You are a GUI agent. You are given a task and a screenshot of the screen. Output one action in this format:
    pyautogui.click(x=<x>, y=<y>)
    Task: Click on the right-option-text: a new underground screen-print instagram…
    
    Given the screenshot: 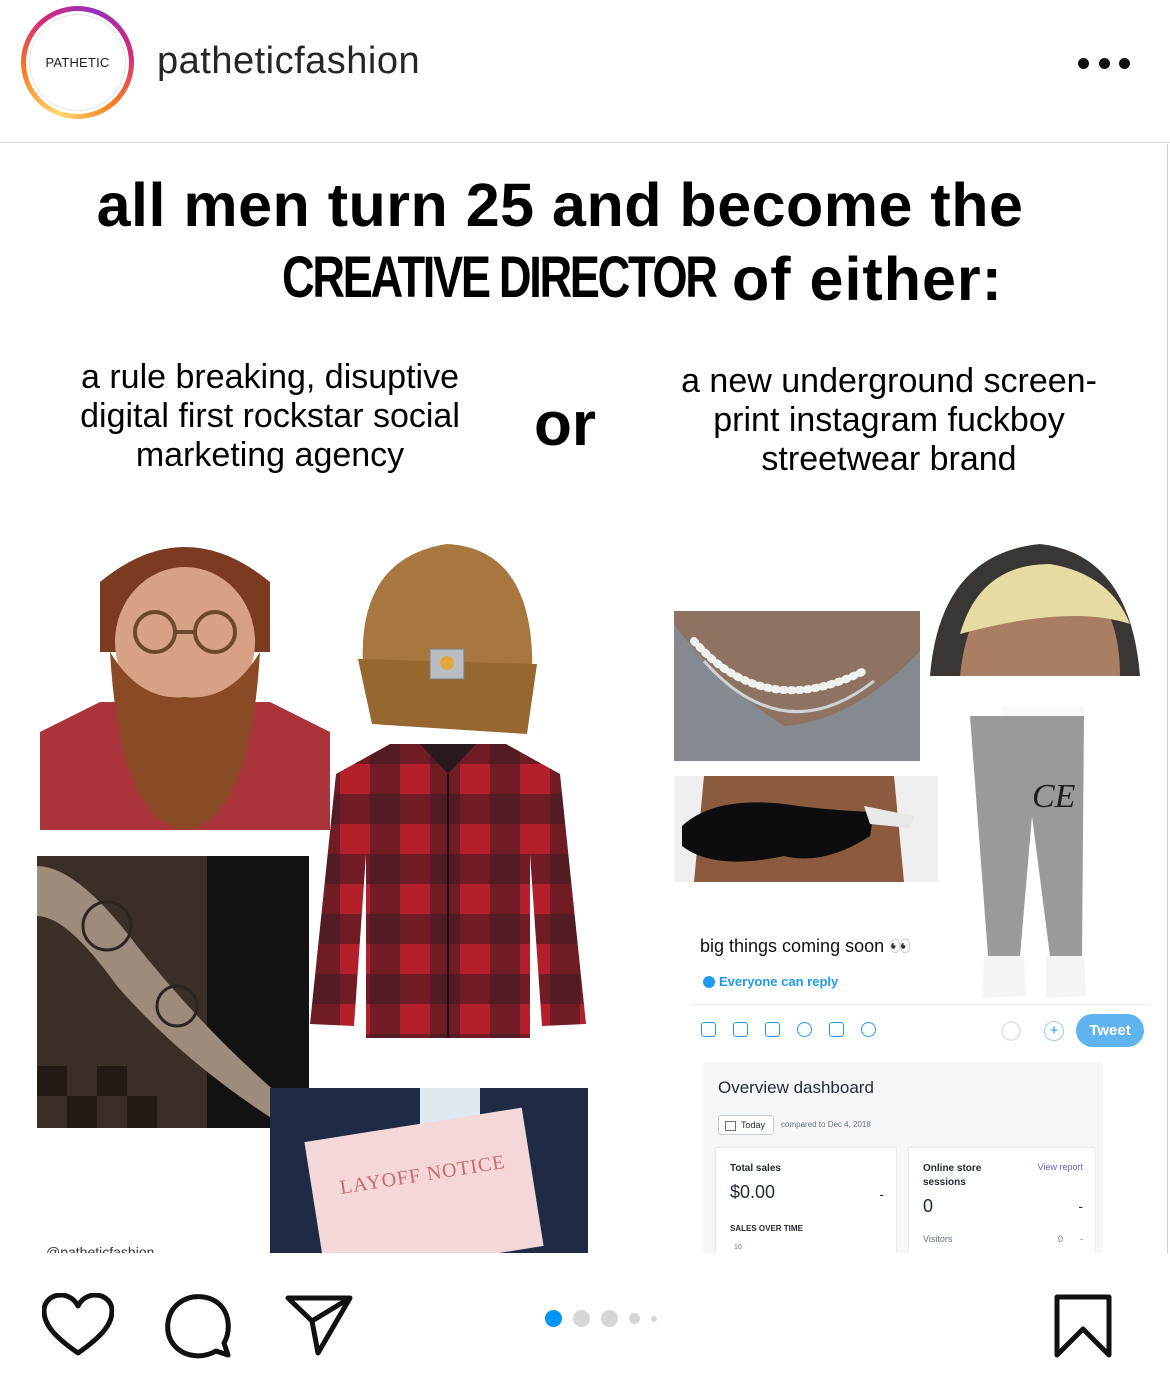 What is the action you would take?
    pyautogui.click(x=889, y=420)
    